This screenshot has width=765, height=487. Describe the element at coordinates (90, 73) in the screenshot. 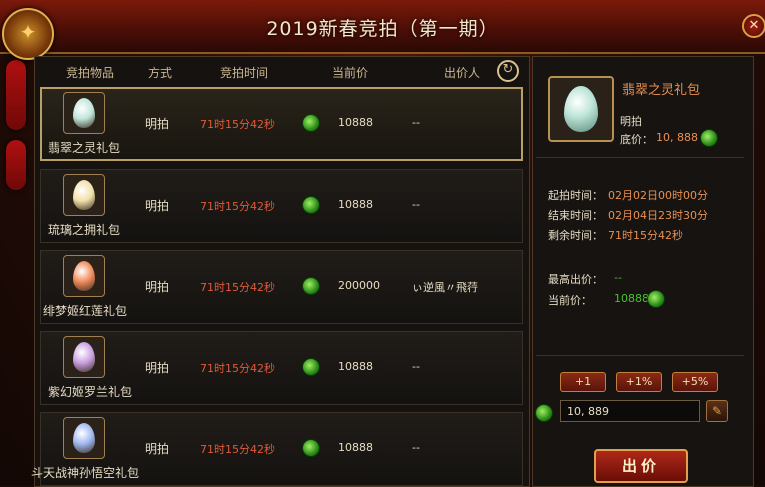

I see `column-header-item: 竞拍物品` at that location.